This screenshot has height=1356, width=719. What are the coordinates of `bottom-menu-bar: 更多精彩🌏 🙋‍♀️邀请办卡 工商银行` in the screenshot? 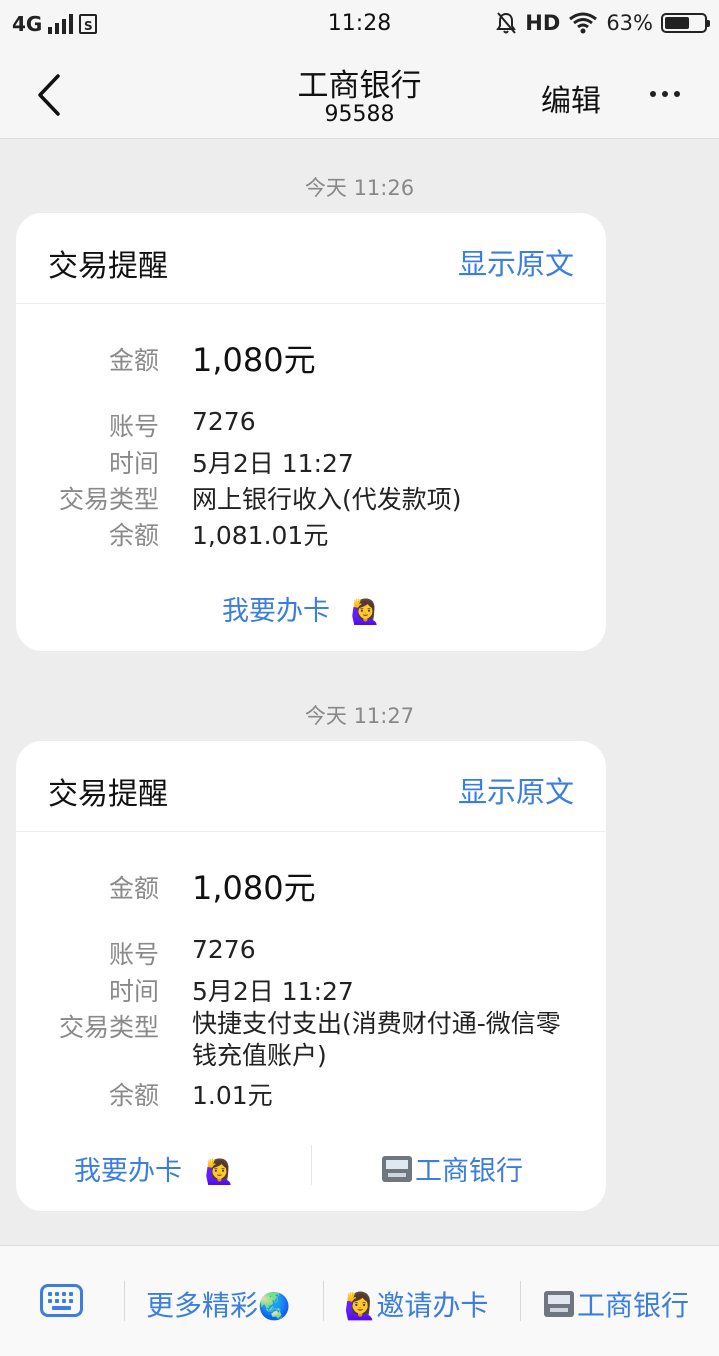 It's located at (359, 1300).